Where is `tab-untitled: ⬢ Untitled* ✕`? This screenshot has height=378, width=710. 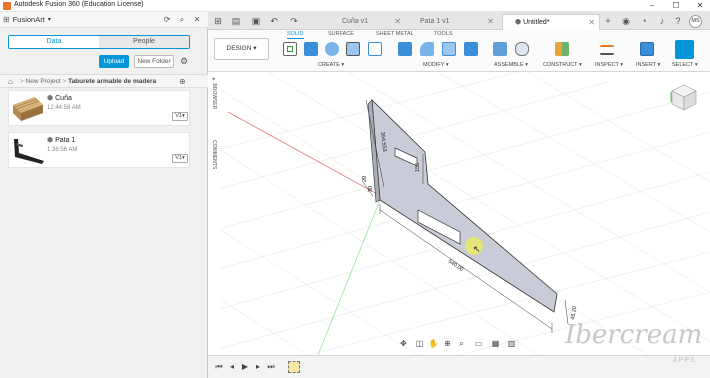
tab-untitled: ⬢ Untitled* ✕ is located at coordinates (551, 22).